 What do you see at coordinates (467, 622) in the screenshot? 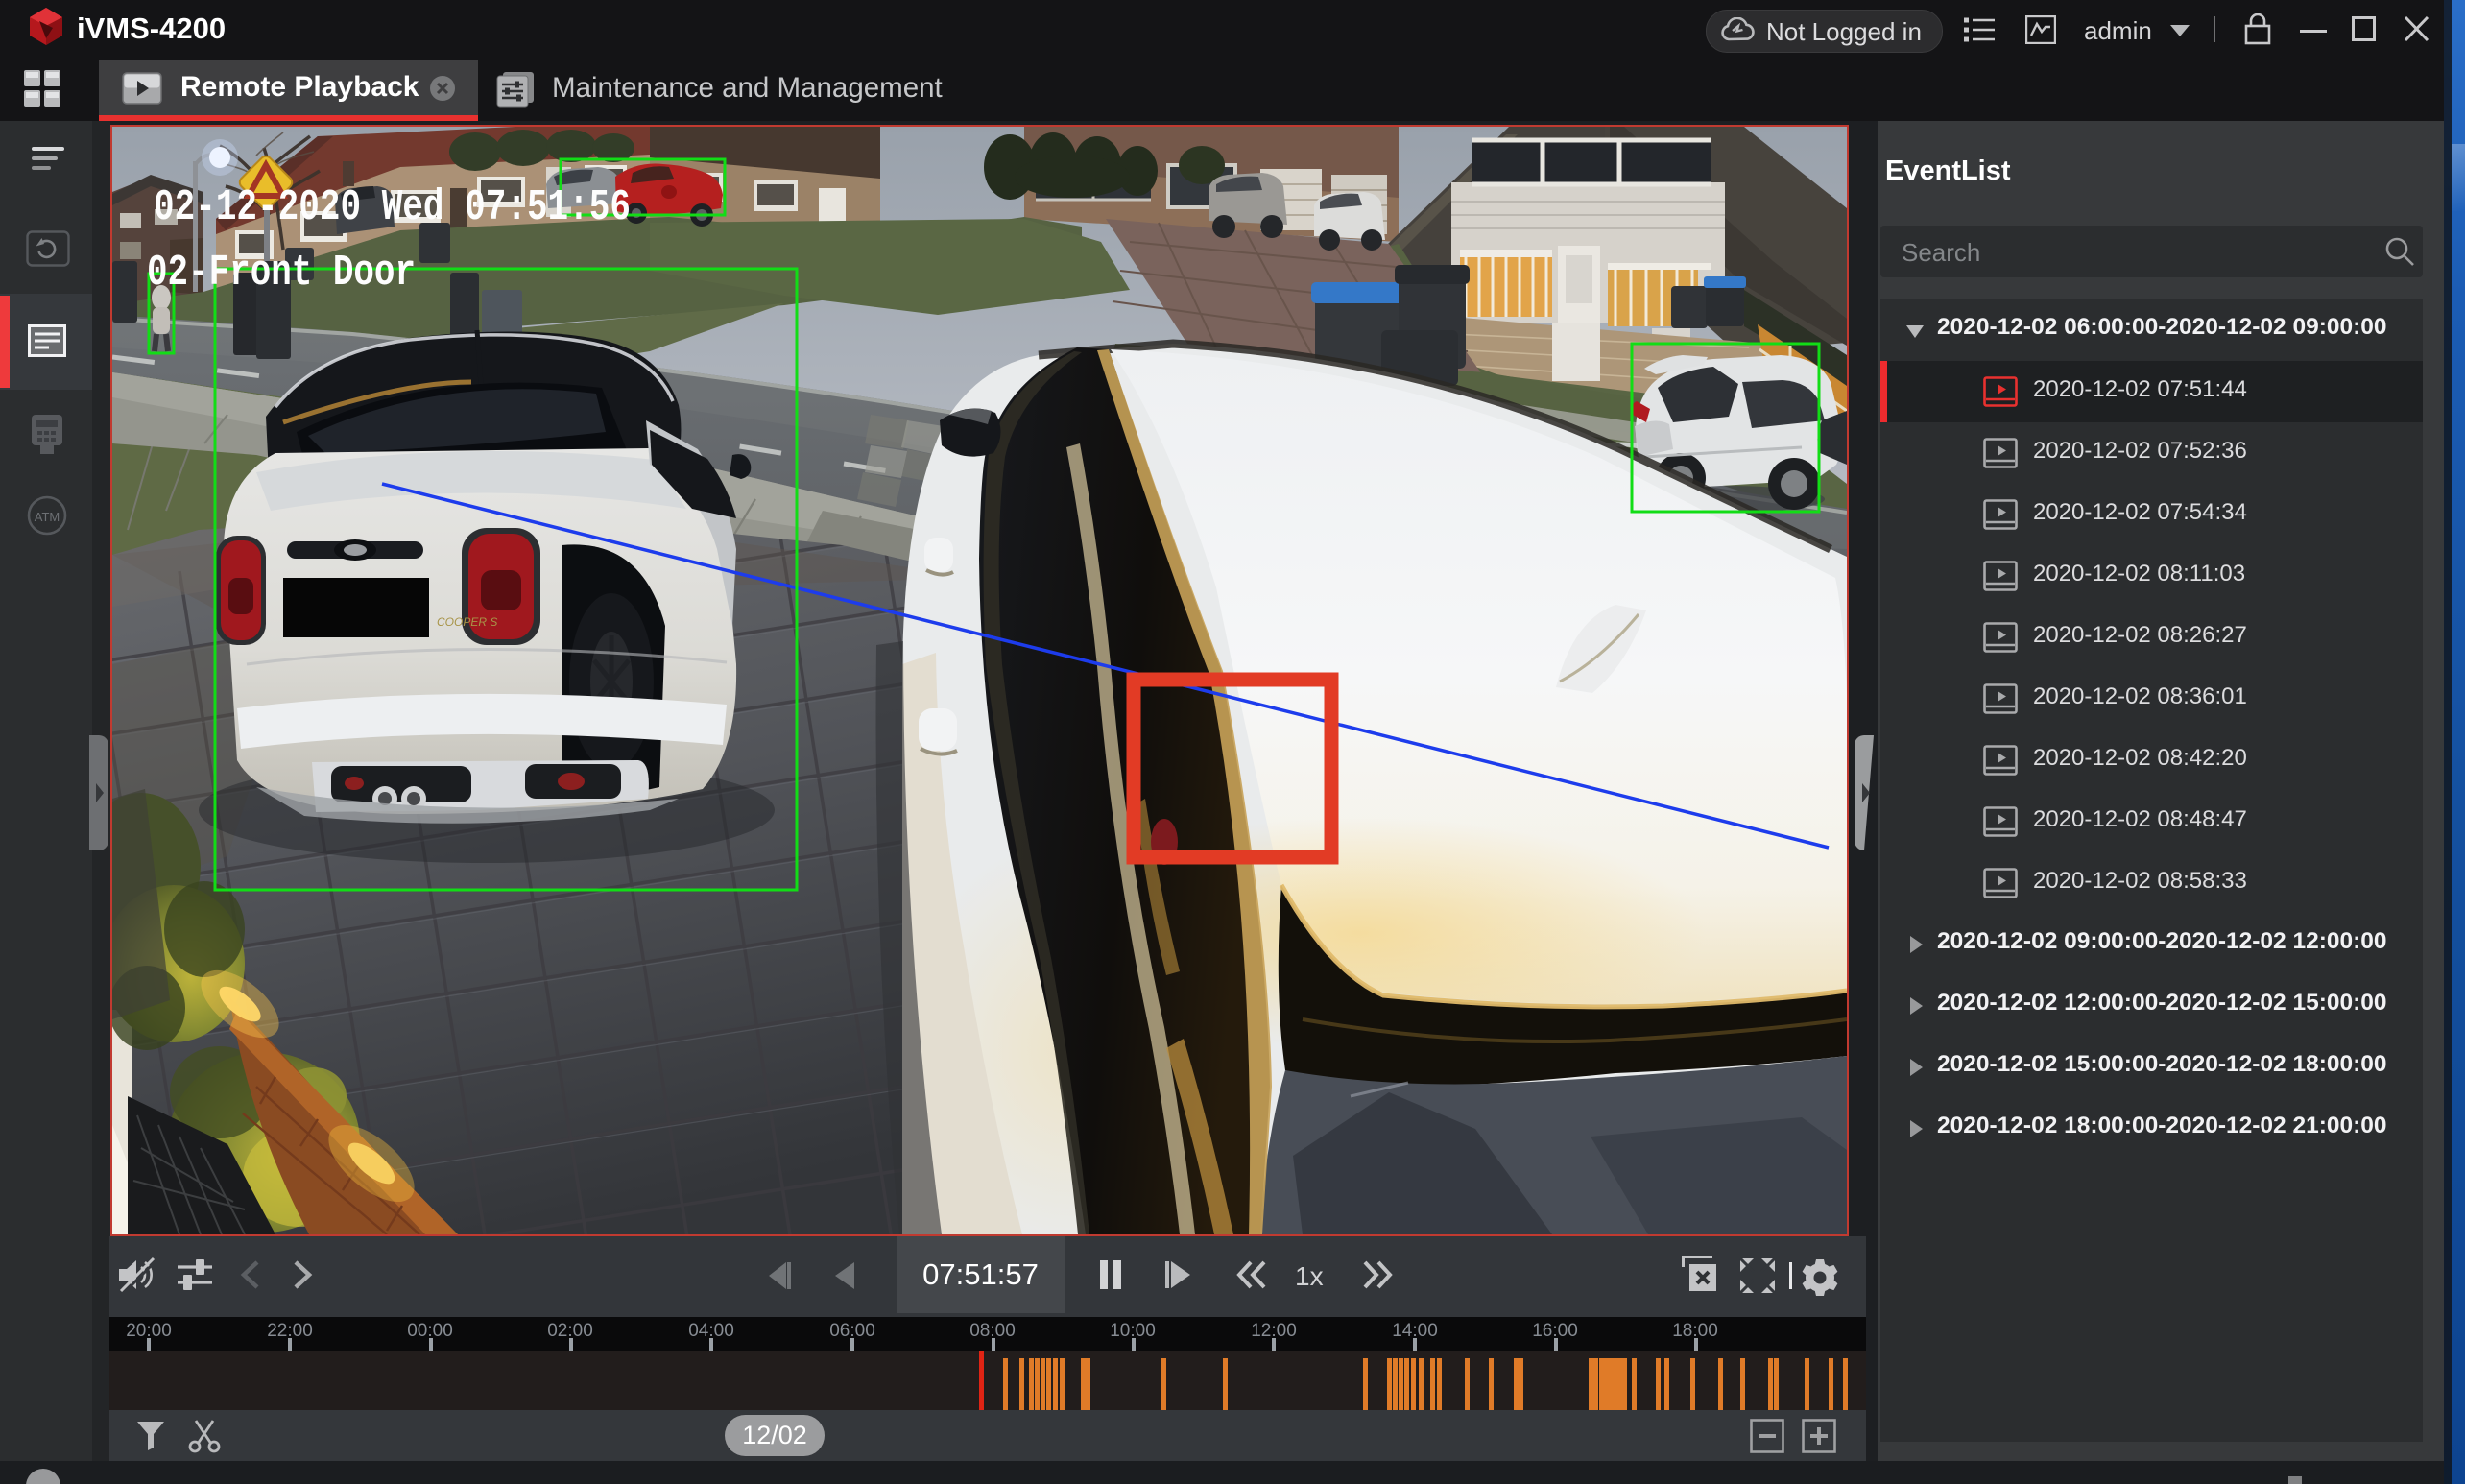
I see `svg-text: COOPER S` at bounding box center [467, 622].